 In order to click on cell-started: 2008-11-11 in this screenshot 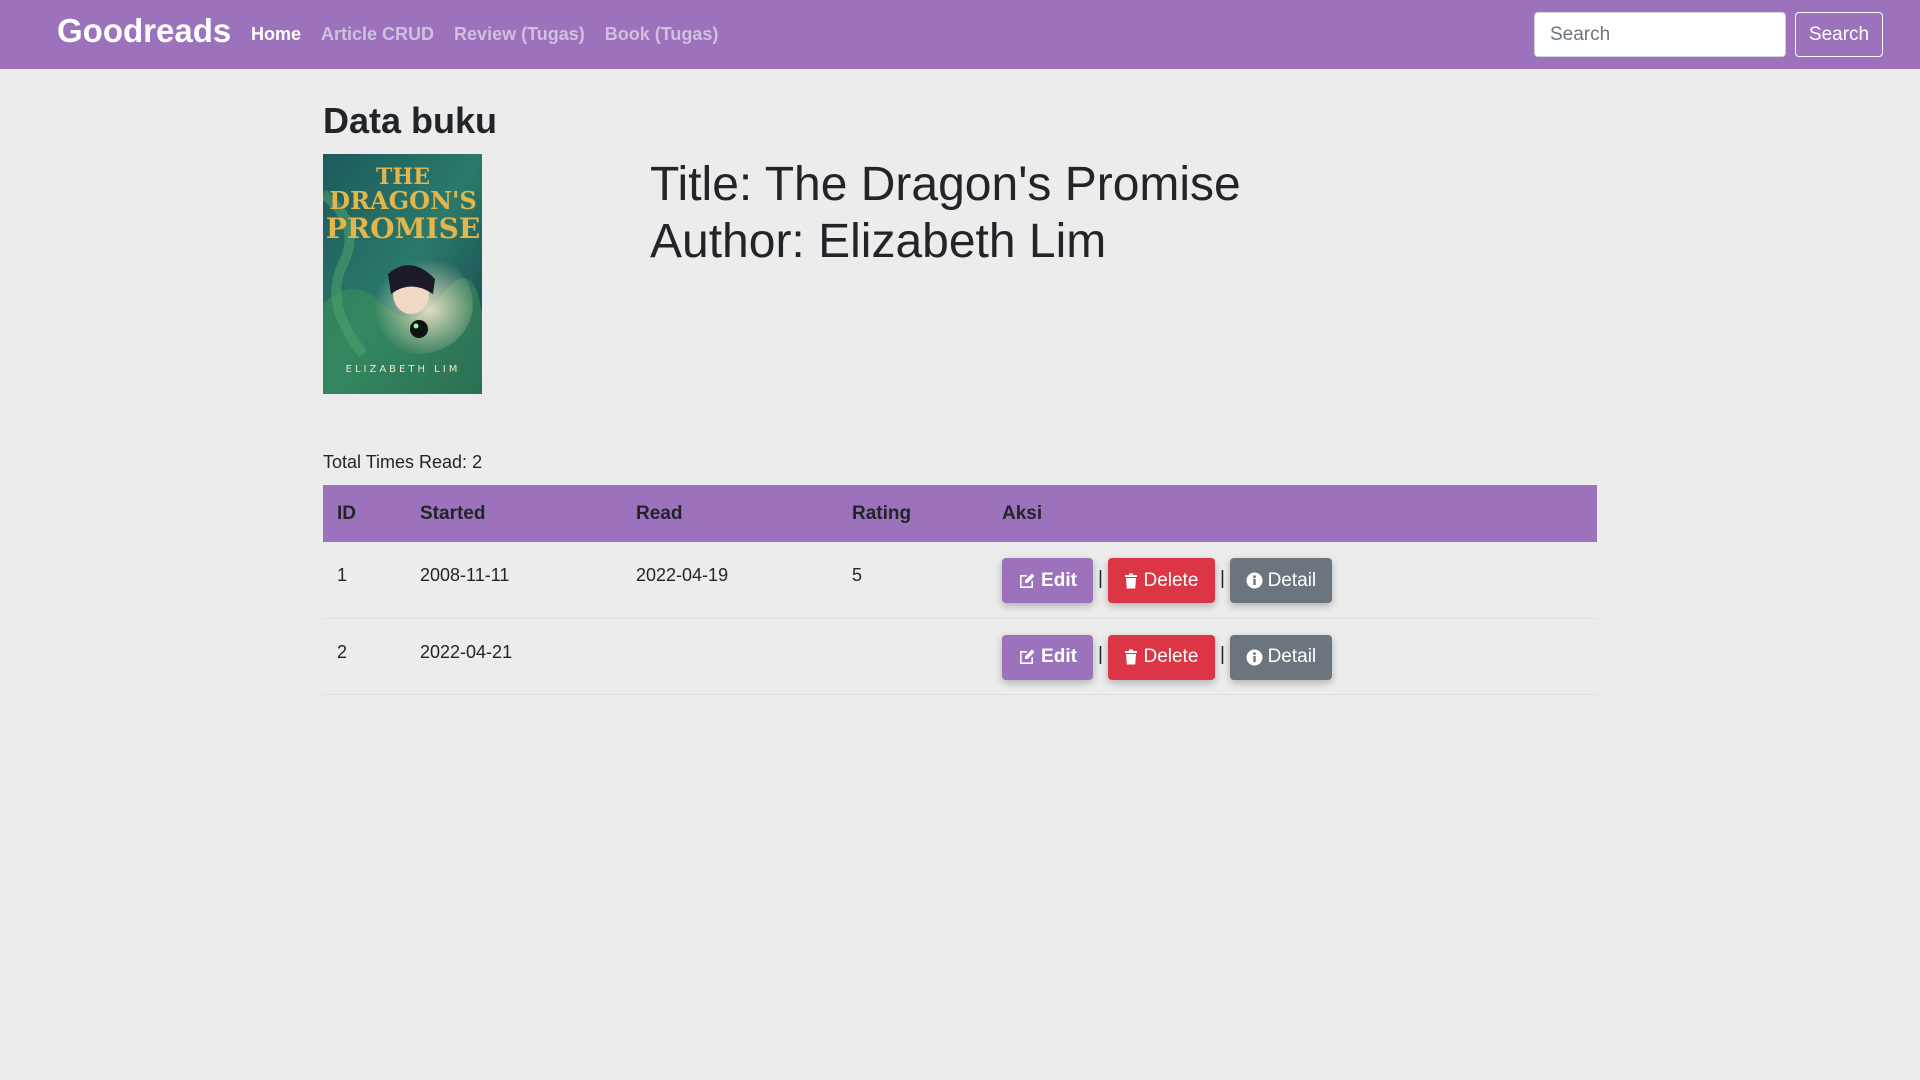, I will do `click(514, 580)`.